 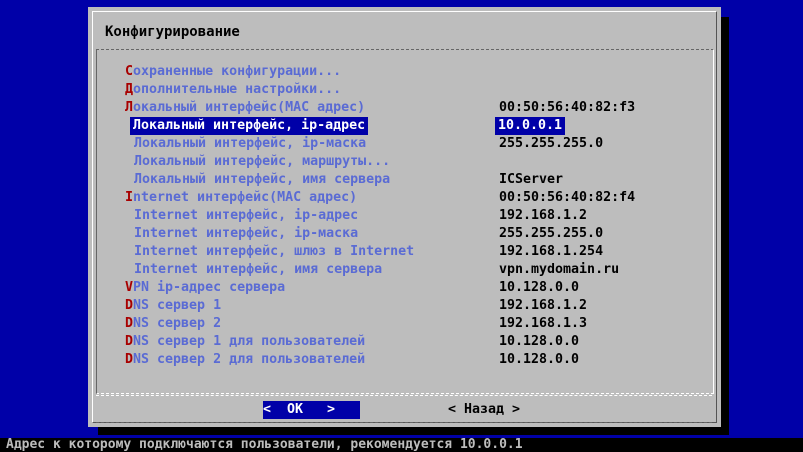 What do you see at coordinates (410, 360) in the screenshot?
I see `menu-item: DNS сервер 2 для пользователей 10.128.0.0` at bounding box center [410, 360].